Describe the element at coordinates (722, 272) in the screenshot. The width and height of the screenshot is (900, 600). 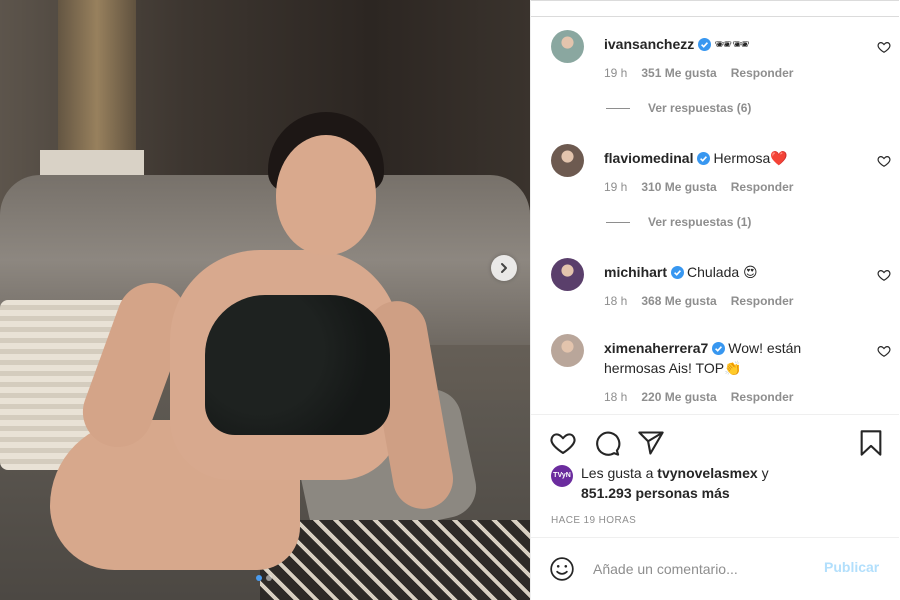
I see `comment-body: Chulada 😍` at that location.